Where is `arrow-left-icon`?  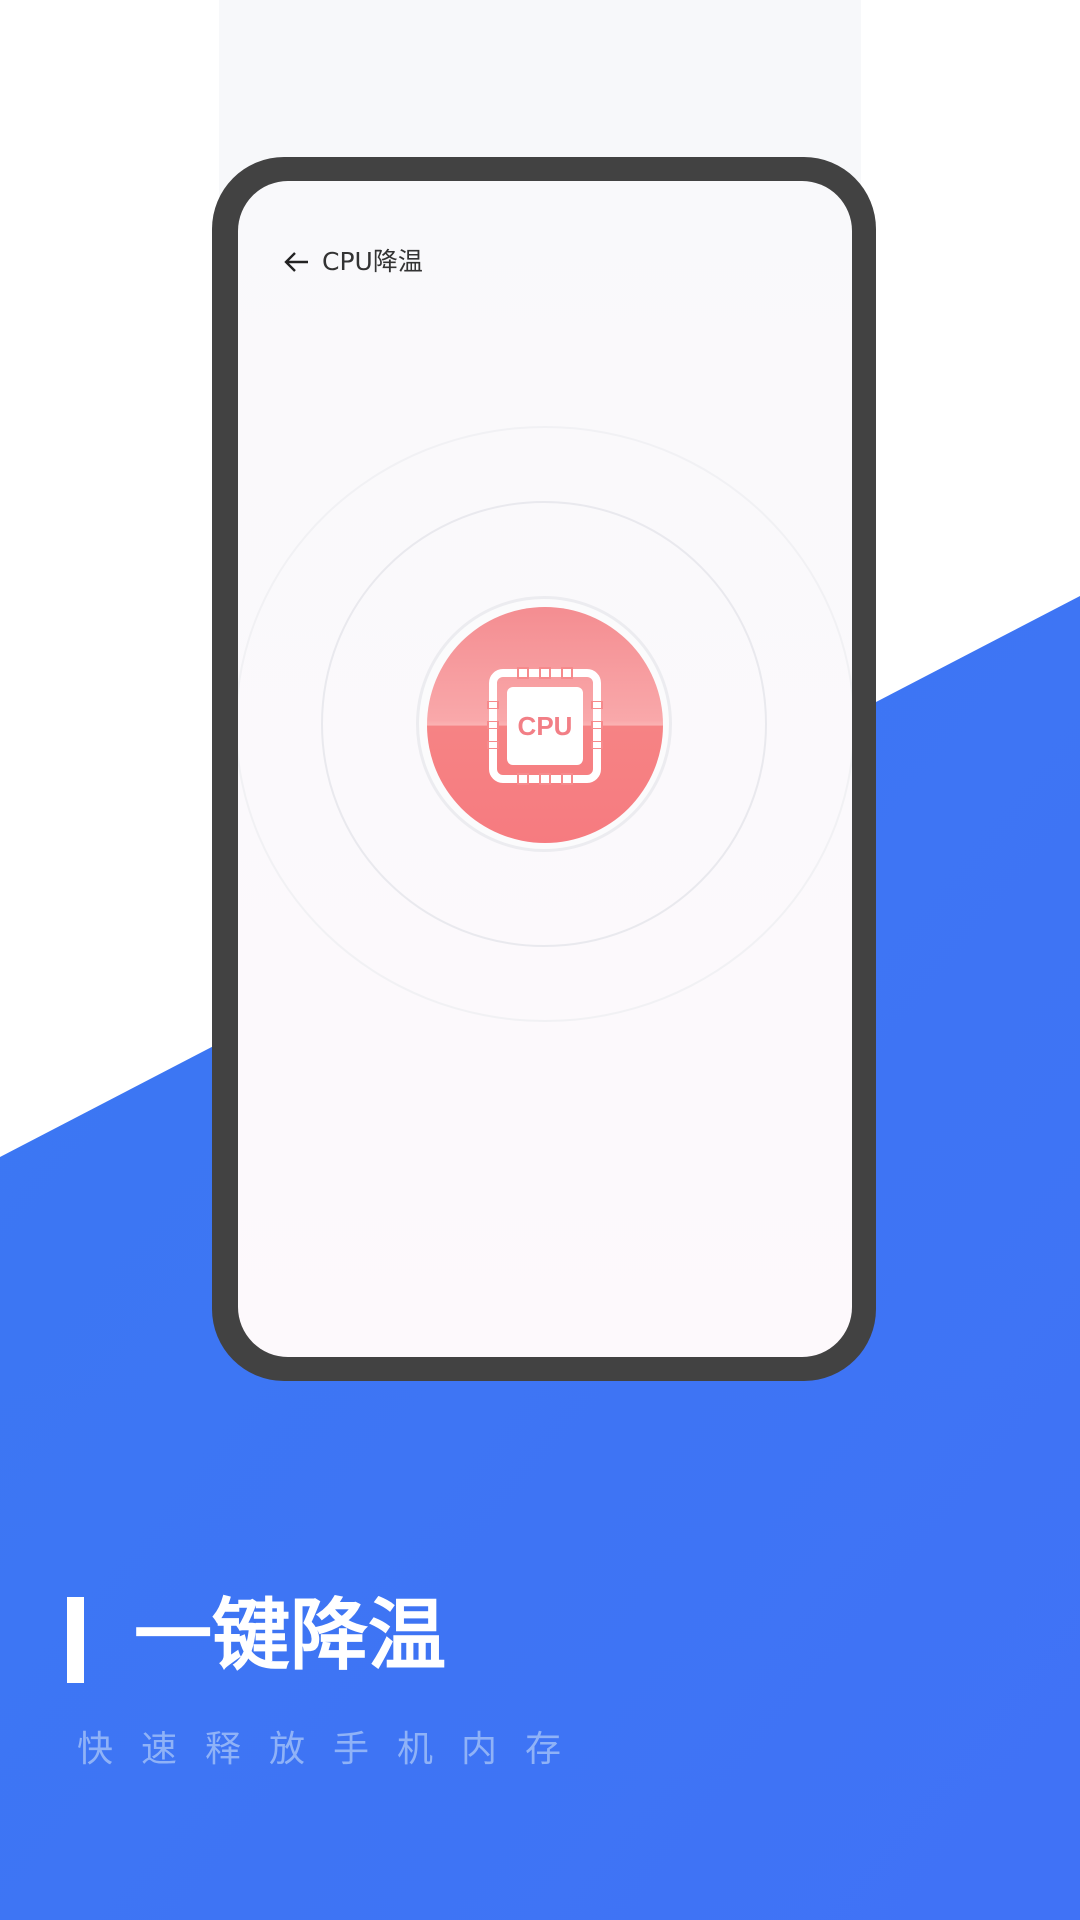
arrow-left-icon is located at coordinates (297, 262).